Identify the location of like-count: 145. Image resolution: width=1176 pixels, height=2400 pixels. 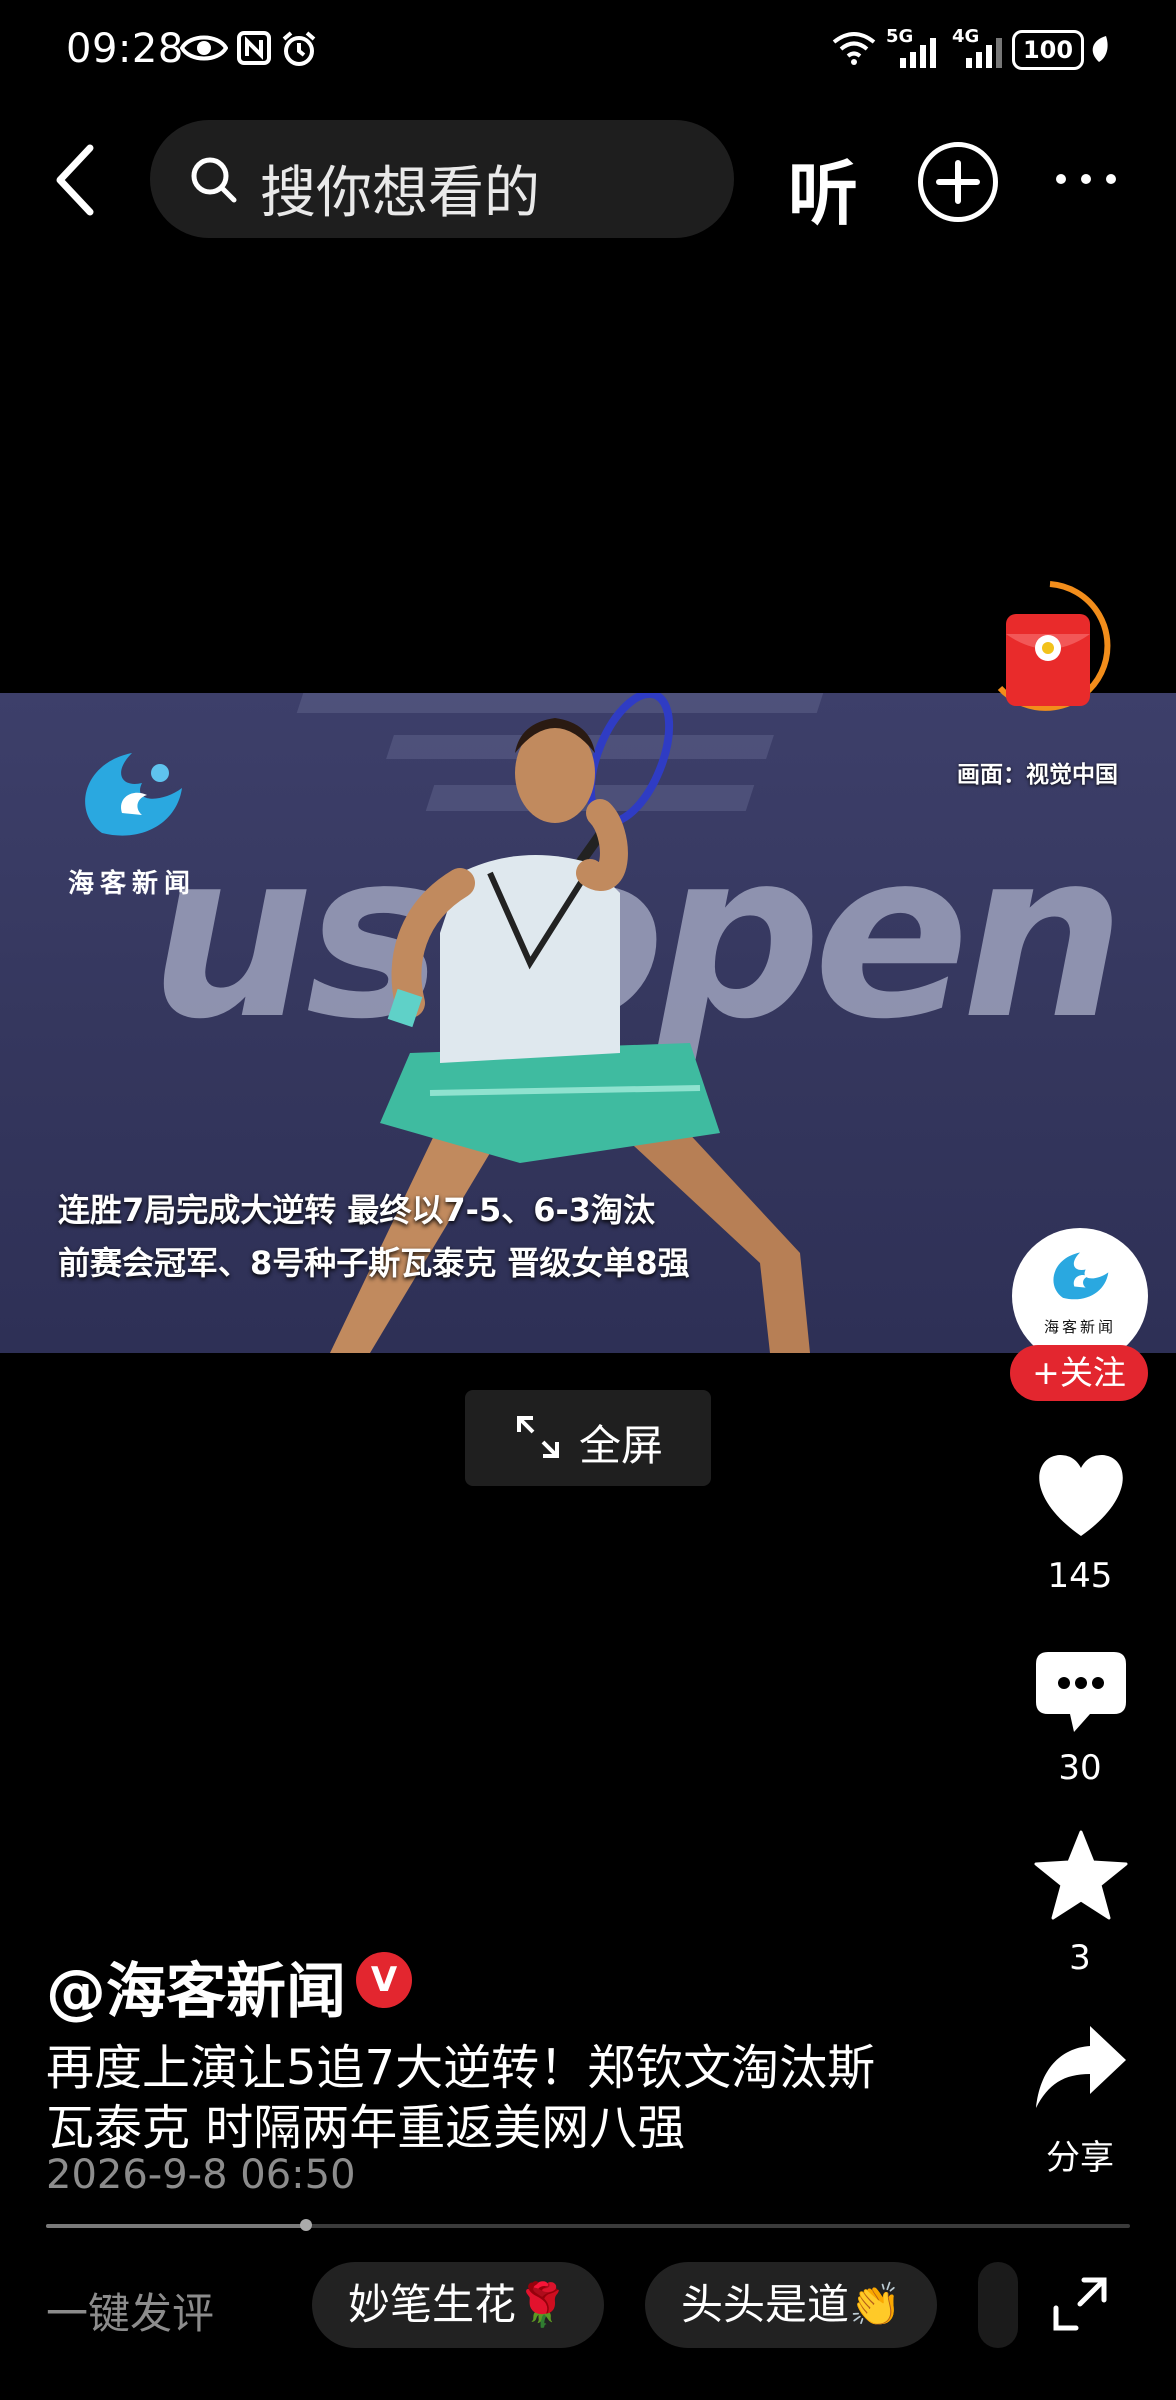
(1080, 1576).